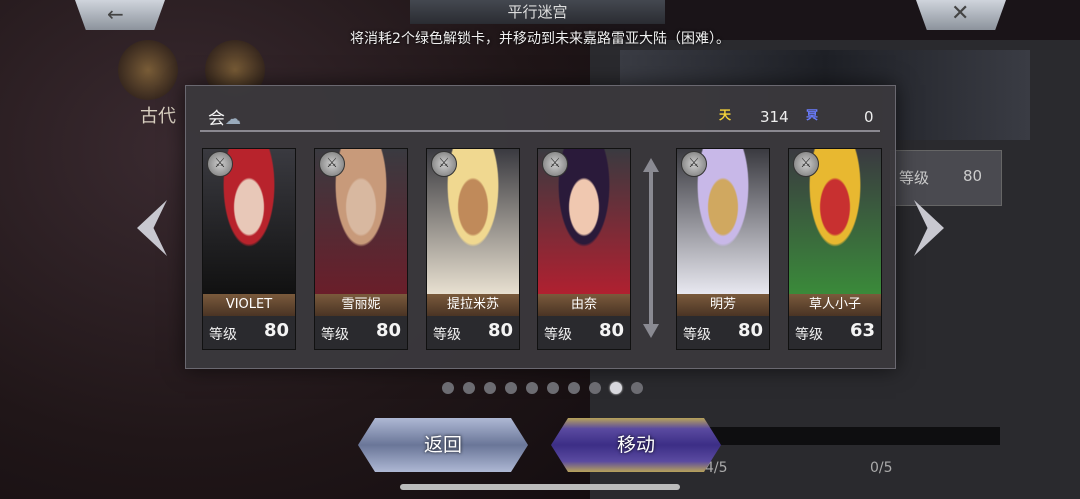  Describe the element at coordinates (869, 117) in the screenshot. I see `hell-currency-value: 0` at that location.